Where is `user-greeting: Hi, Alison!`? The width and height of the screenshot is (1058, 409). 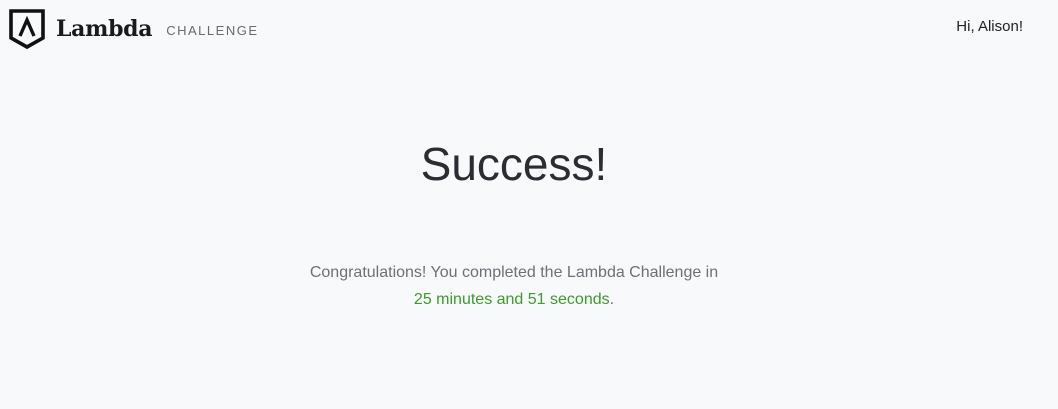
user-greeting: Hi, Alison! is located at coordinates (989, 26).